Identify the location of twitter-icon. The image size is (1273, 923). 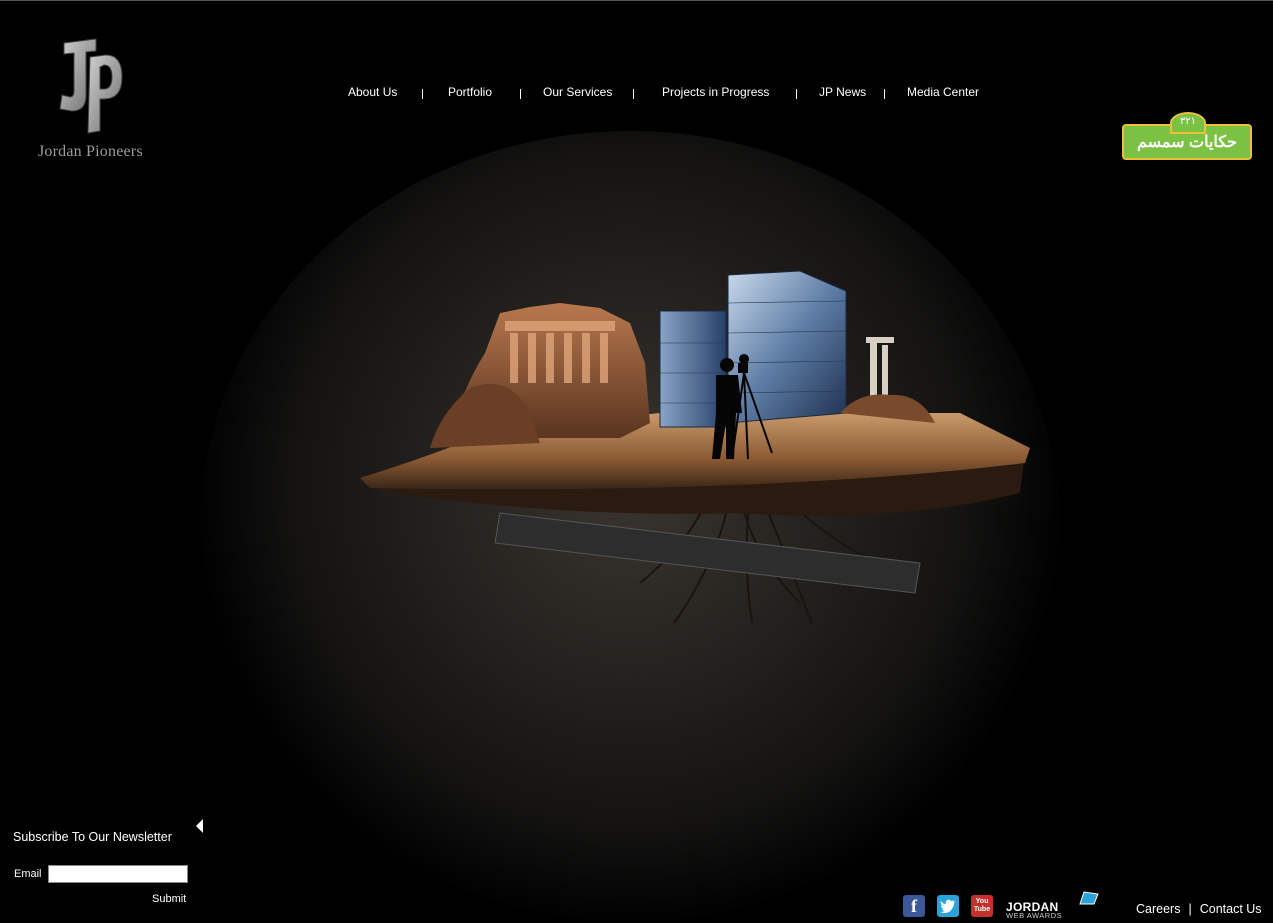
(948, 906).